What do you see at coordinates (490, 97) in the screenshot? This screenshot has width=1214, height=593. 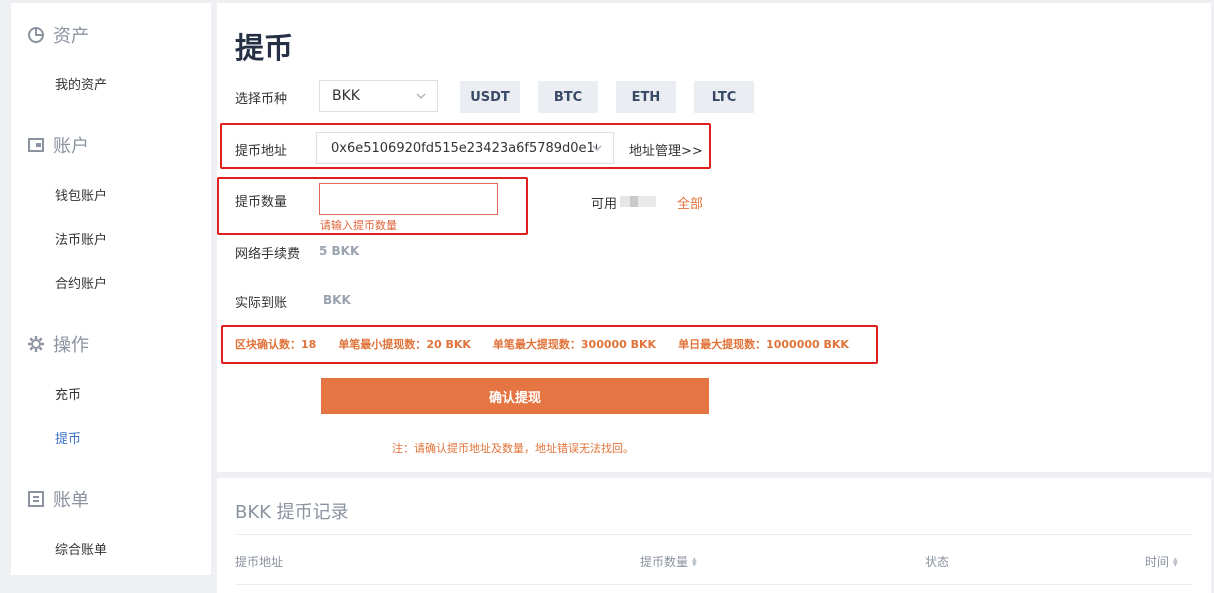 I see `coin-button-usdt: USDT` at bounding box center [490, 97].